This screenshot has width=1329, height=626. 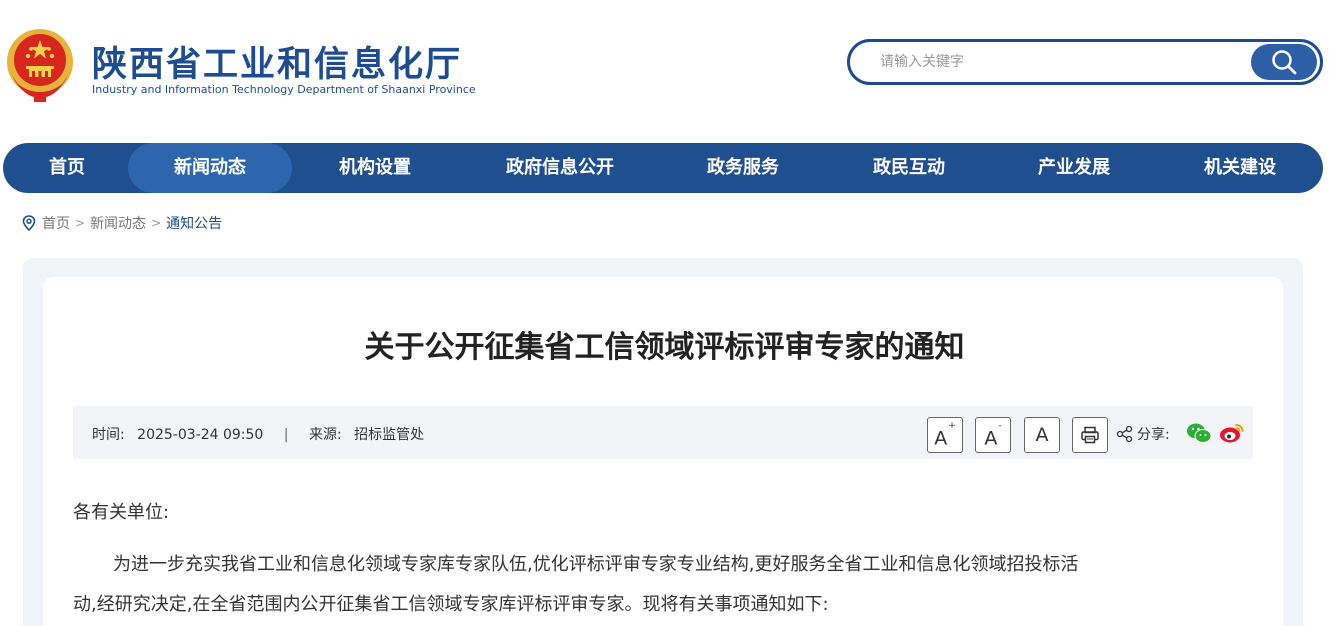 I want to click on font-increase-mark: +, so click(x=952, y=426).